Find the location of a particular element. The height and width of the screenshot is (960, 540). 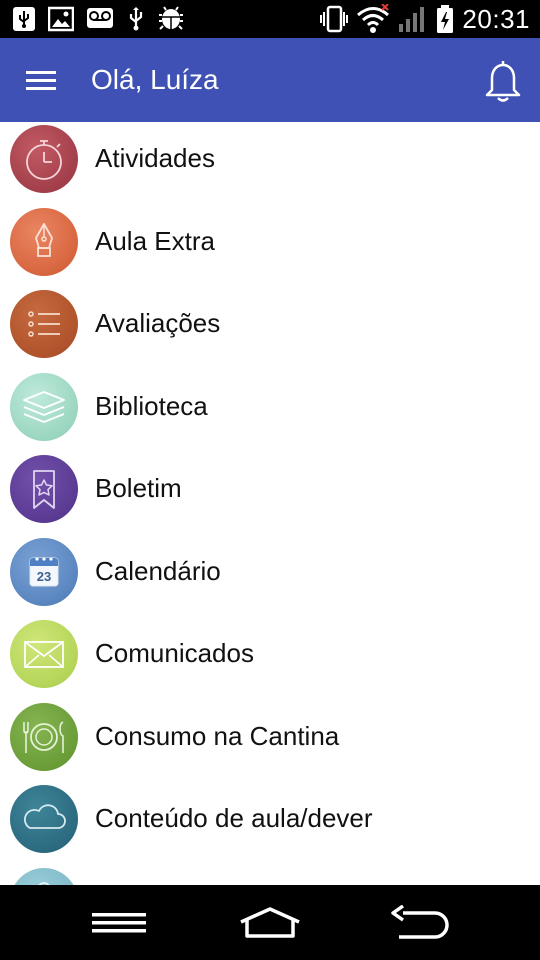

partial-icon is located at coordinates (44, 883).